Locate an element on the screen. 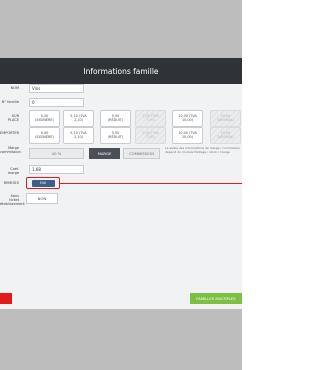 This screenshot has width=320, height=370. annotation-highlight-box: OUI is located at coordinates (43, 183).